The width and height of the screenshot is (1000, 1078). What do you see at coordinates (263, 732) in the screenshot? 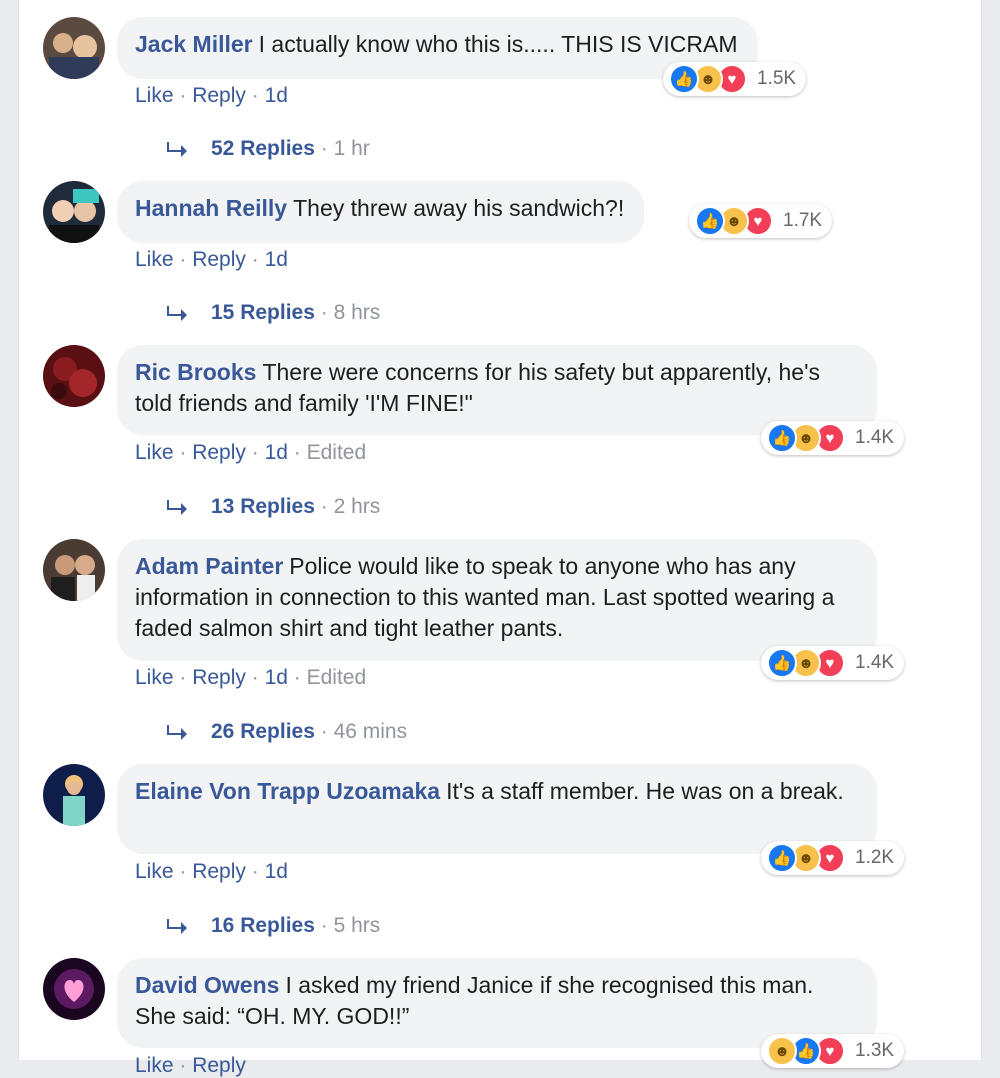
I see `replies-count: 26 Replies` at bounding box center [263, 732].